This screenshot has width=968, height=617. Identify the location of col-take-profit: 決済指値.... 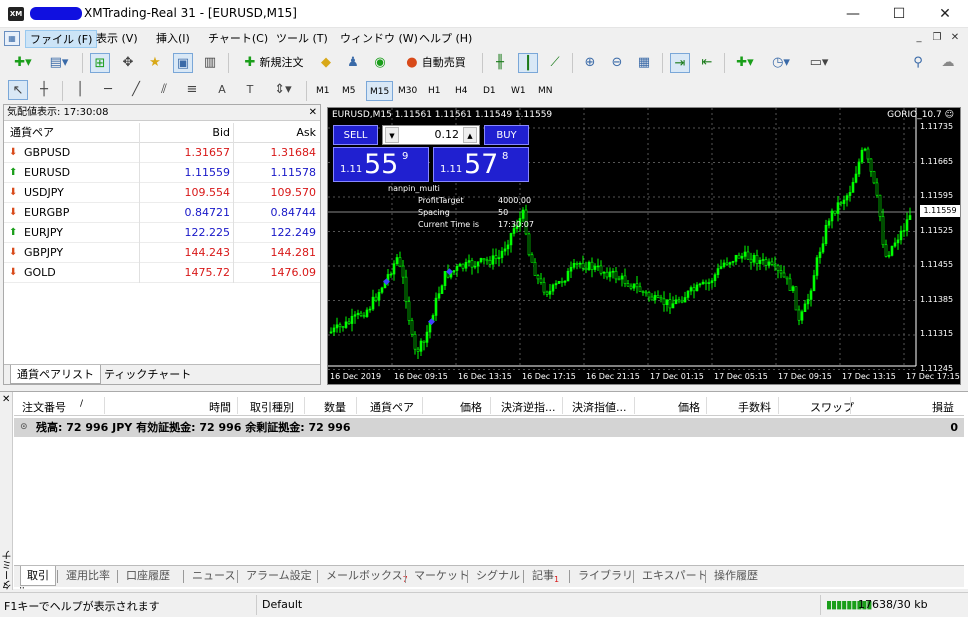
(599, 407).